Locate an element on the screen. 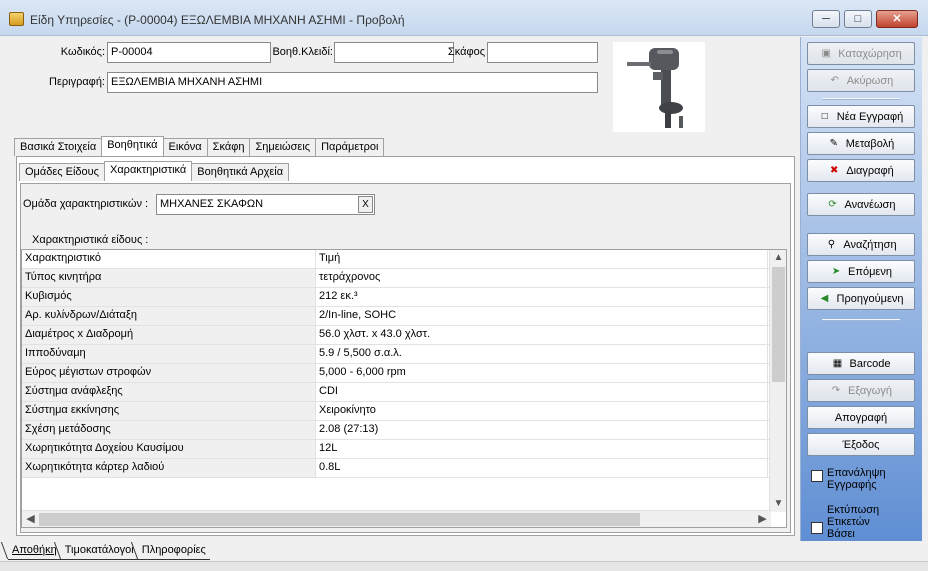  table-row: Τύπος κινητήρα τετράχρονος is located at coordinates (404, 278).